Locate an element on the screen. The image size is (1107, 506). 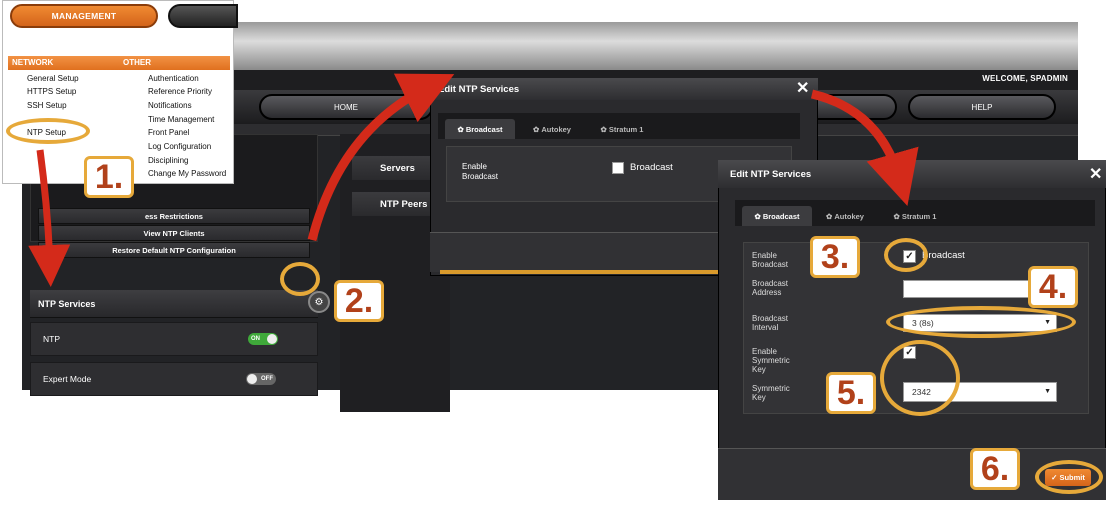
step-badge-5: 5. is located at coordinates (851, 393).